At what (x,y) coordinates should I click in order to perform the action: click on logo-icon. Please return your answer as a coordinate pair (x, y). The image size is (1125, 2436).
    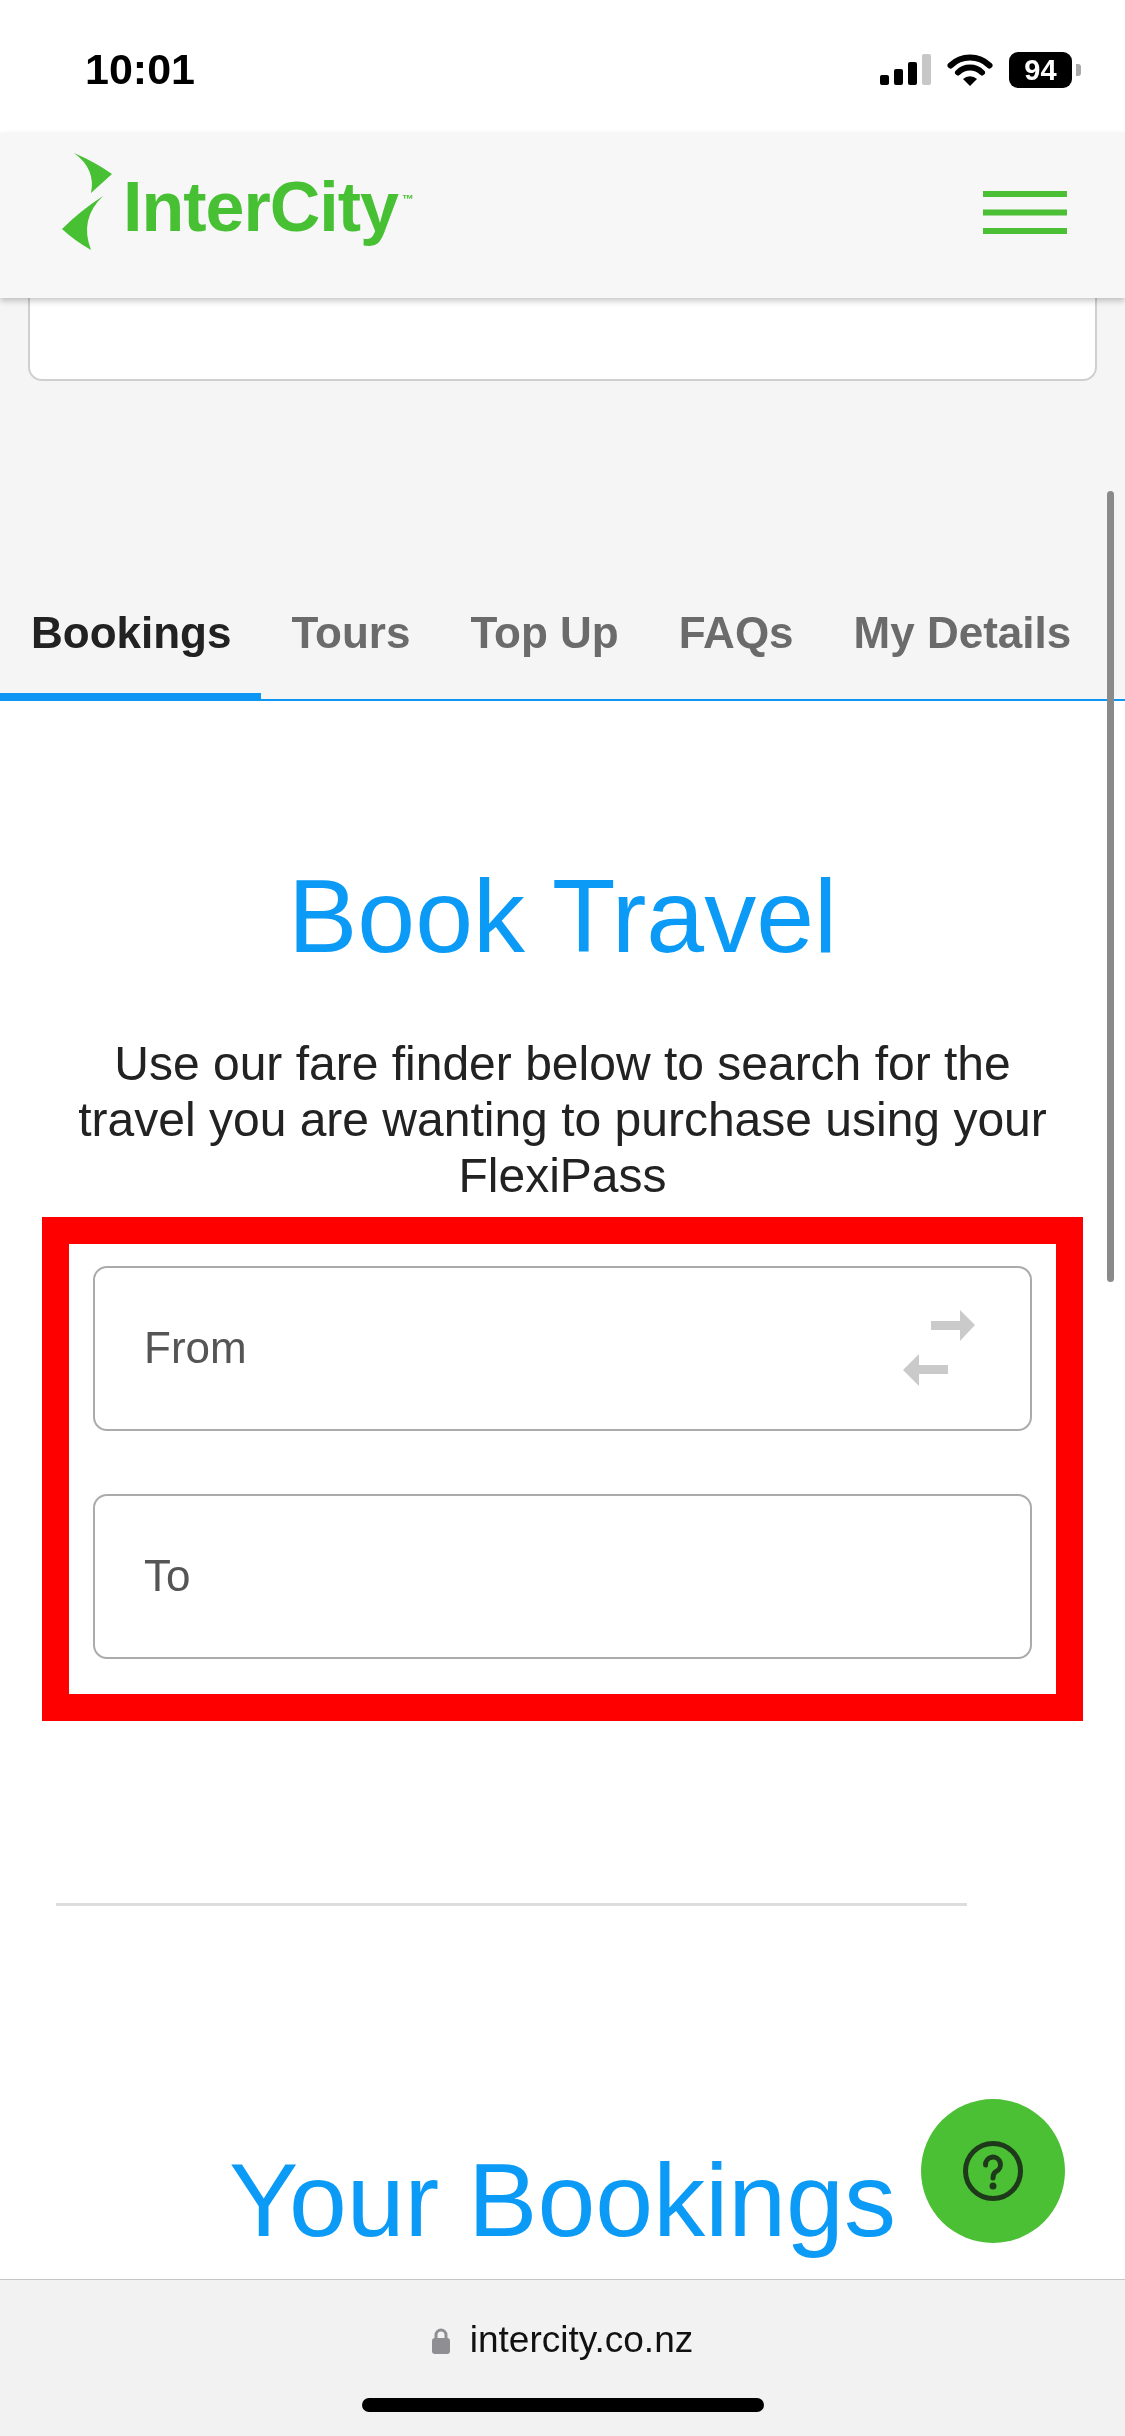
    Looking at the image, I should click on (87, 201).